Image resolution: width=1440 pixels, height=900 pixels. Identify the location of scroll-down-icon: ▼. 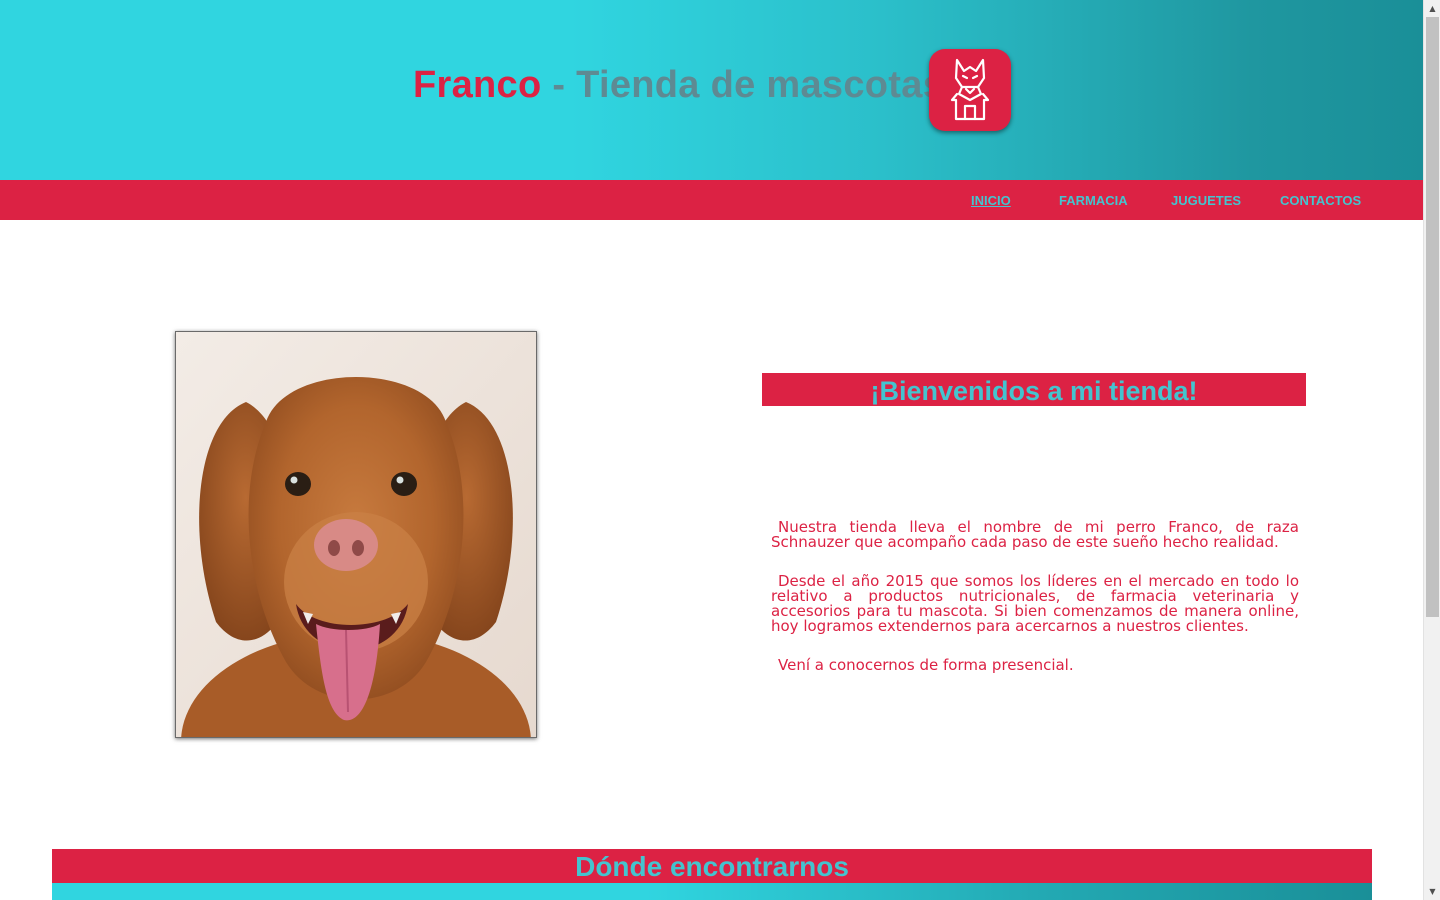
(1432, 891).